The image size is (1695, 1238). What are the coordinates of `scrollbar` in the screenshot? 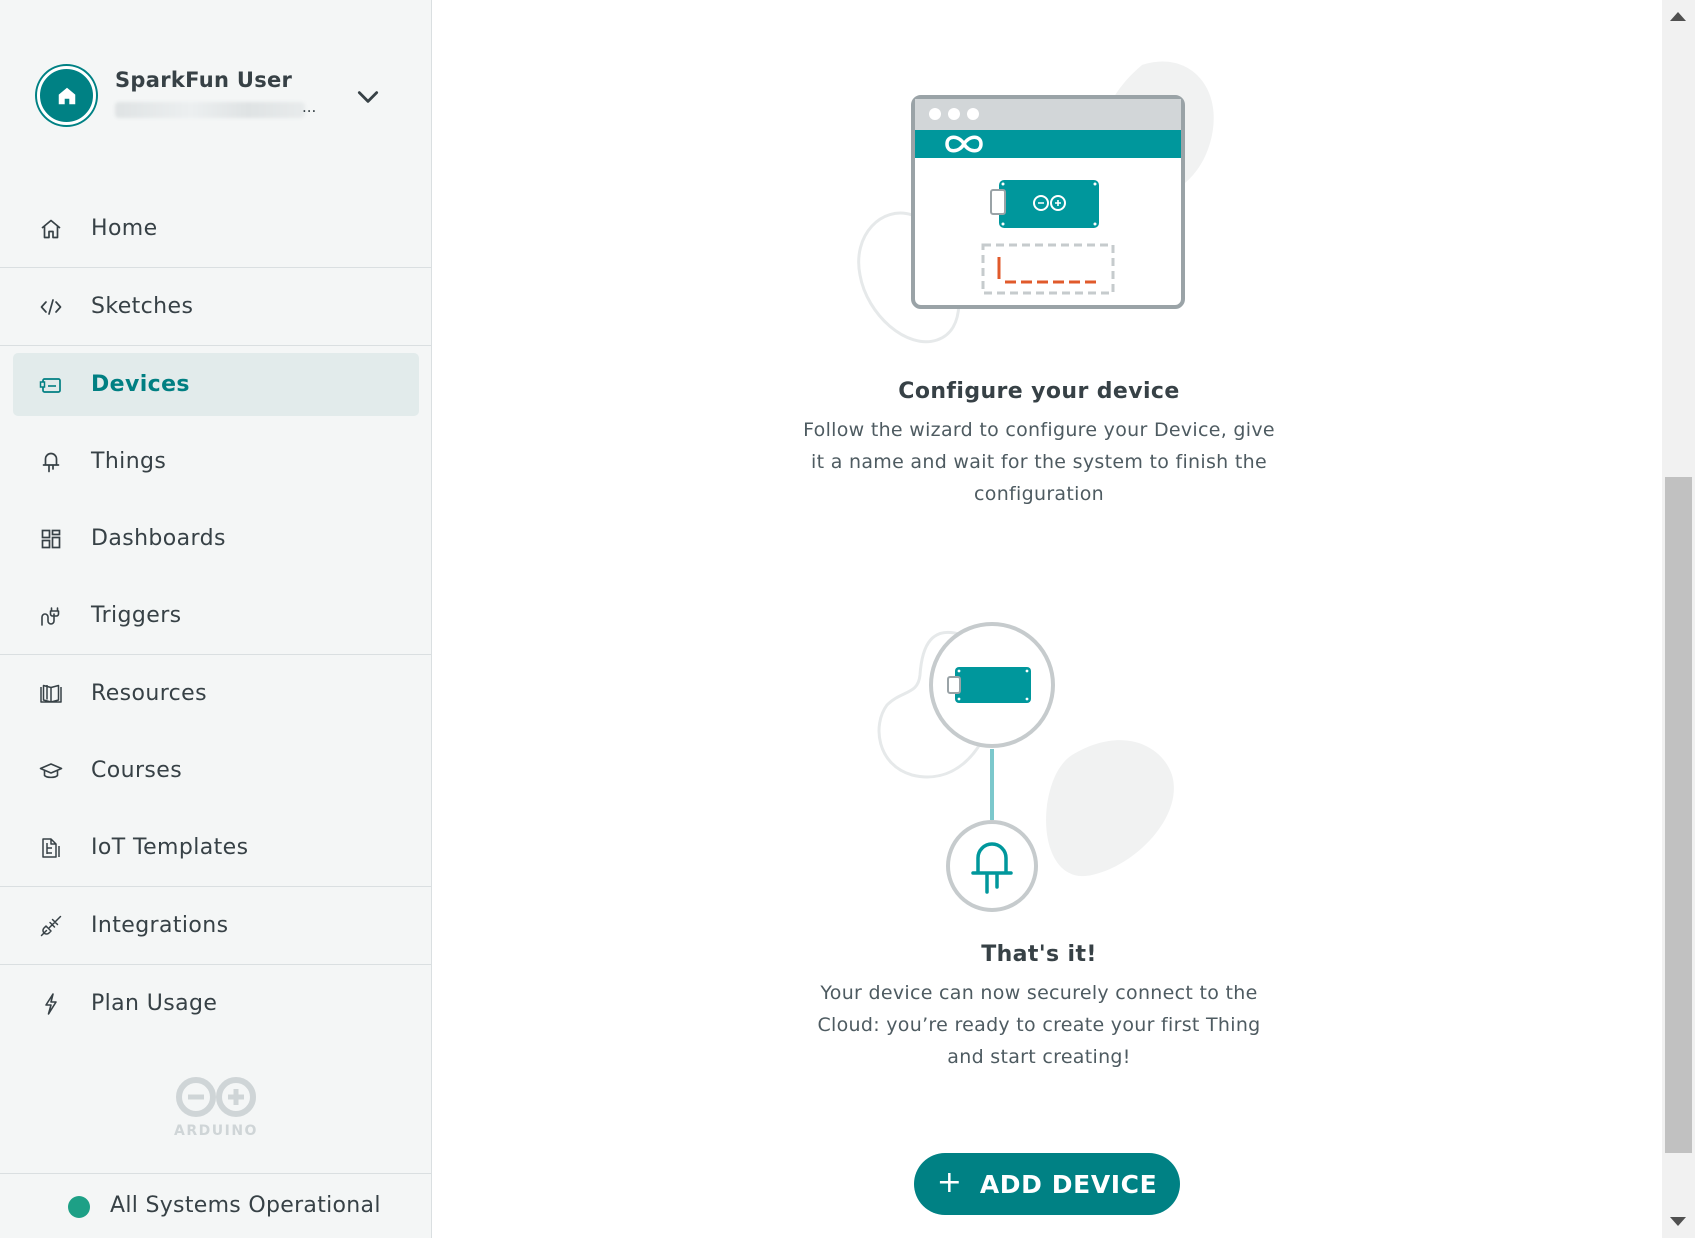 It's located at (1678, 619).